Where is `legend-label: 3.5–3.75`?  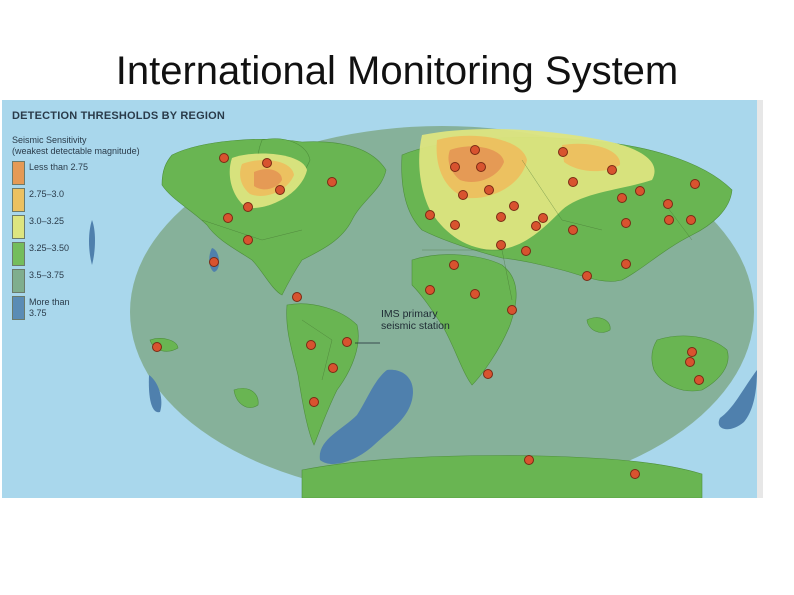
legend-label: 3.5–3.75 is located at coordinates (47, 275).